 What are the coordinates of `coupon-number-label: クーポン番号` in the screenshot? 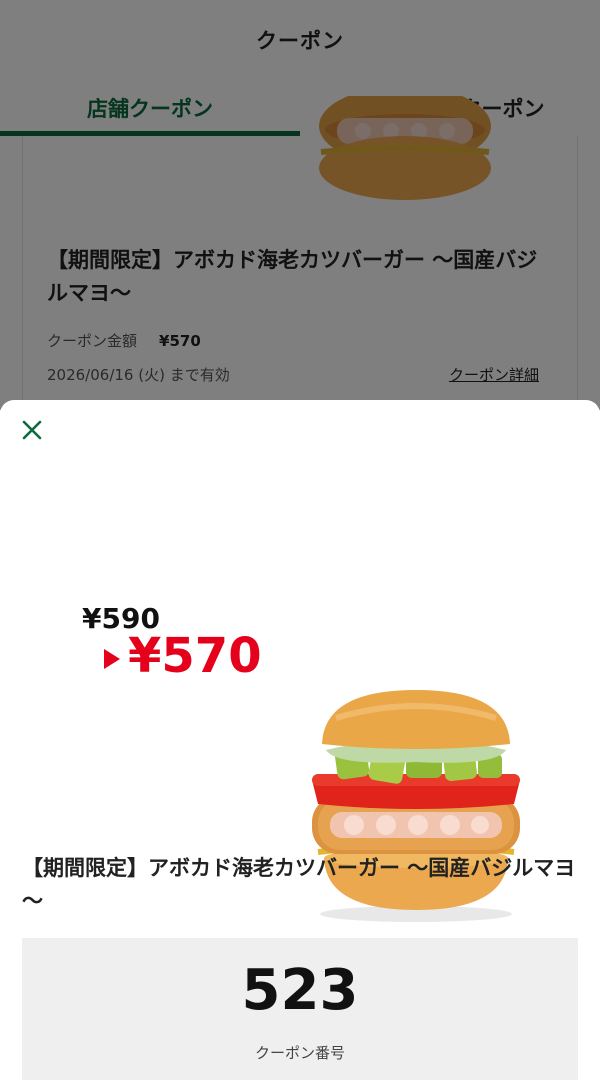 It's located at (299, 1053).